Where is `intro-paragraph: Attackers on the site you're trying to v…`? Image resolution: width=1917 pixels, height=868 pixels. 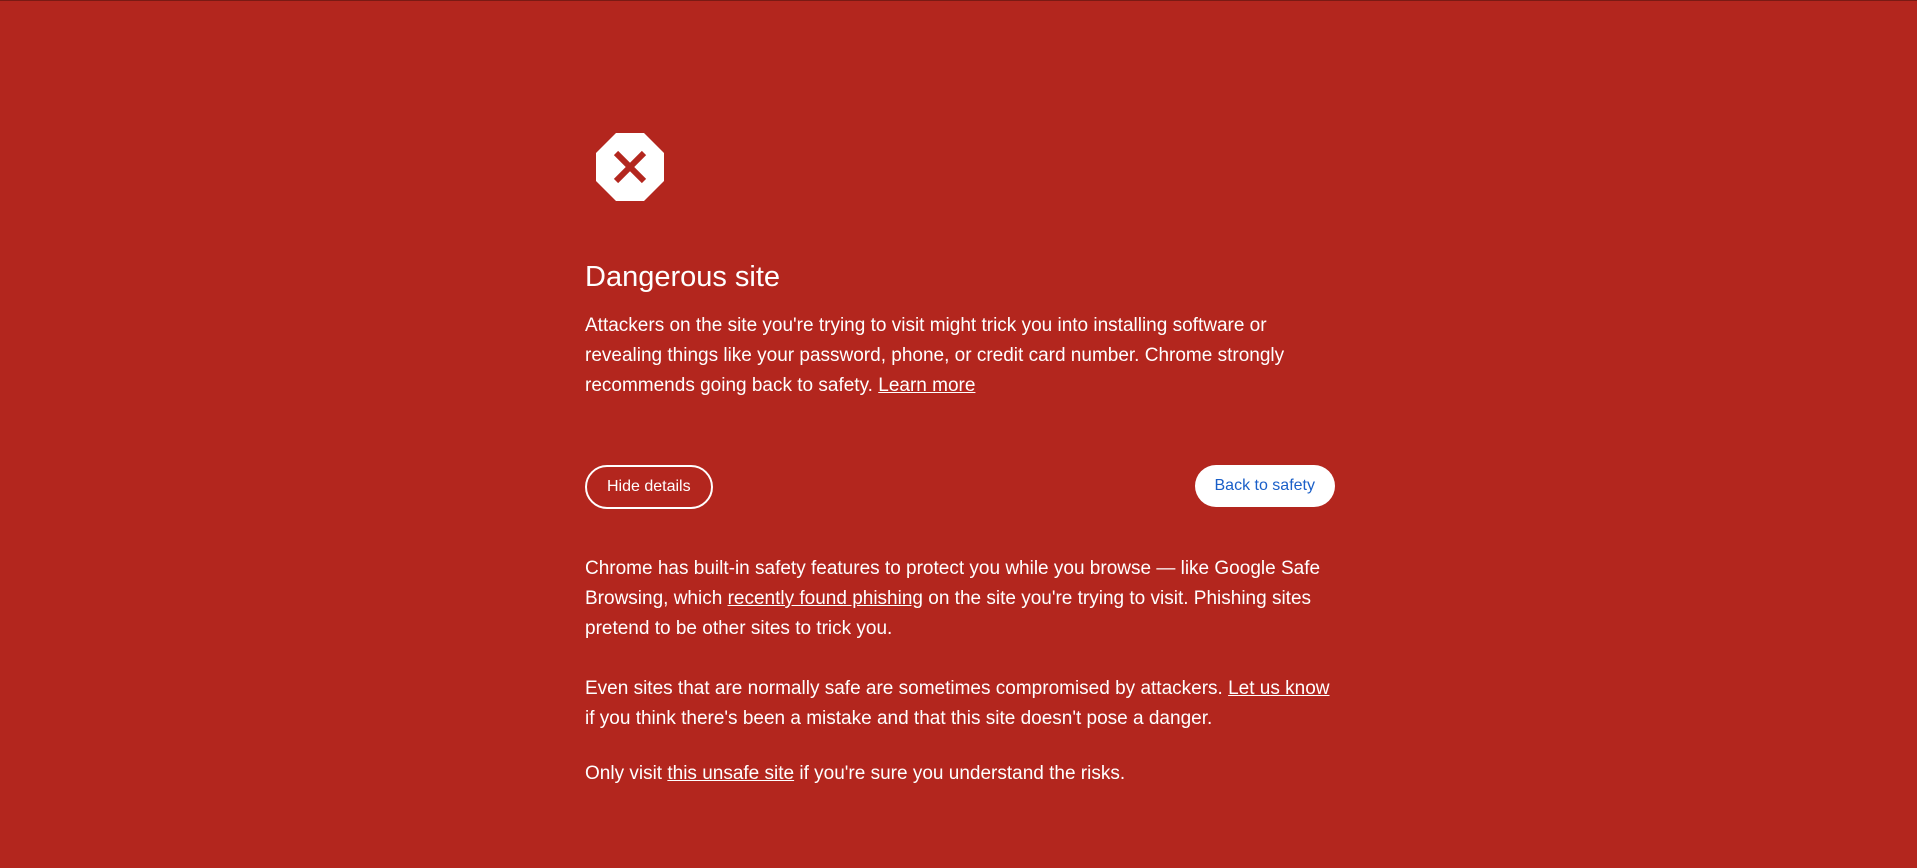 intro-paragraph: Attackers on the site you're trying to v… is located at coordinates (960, 356).